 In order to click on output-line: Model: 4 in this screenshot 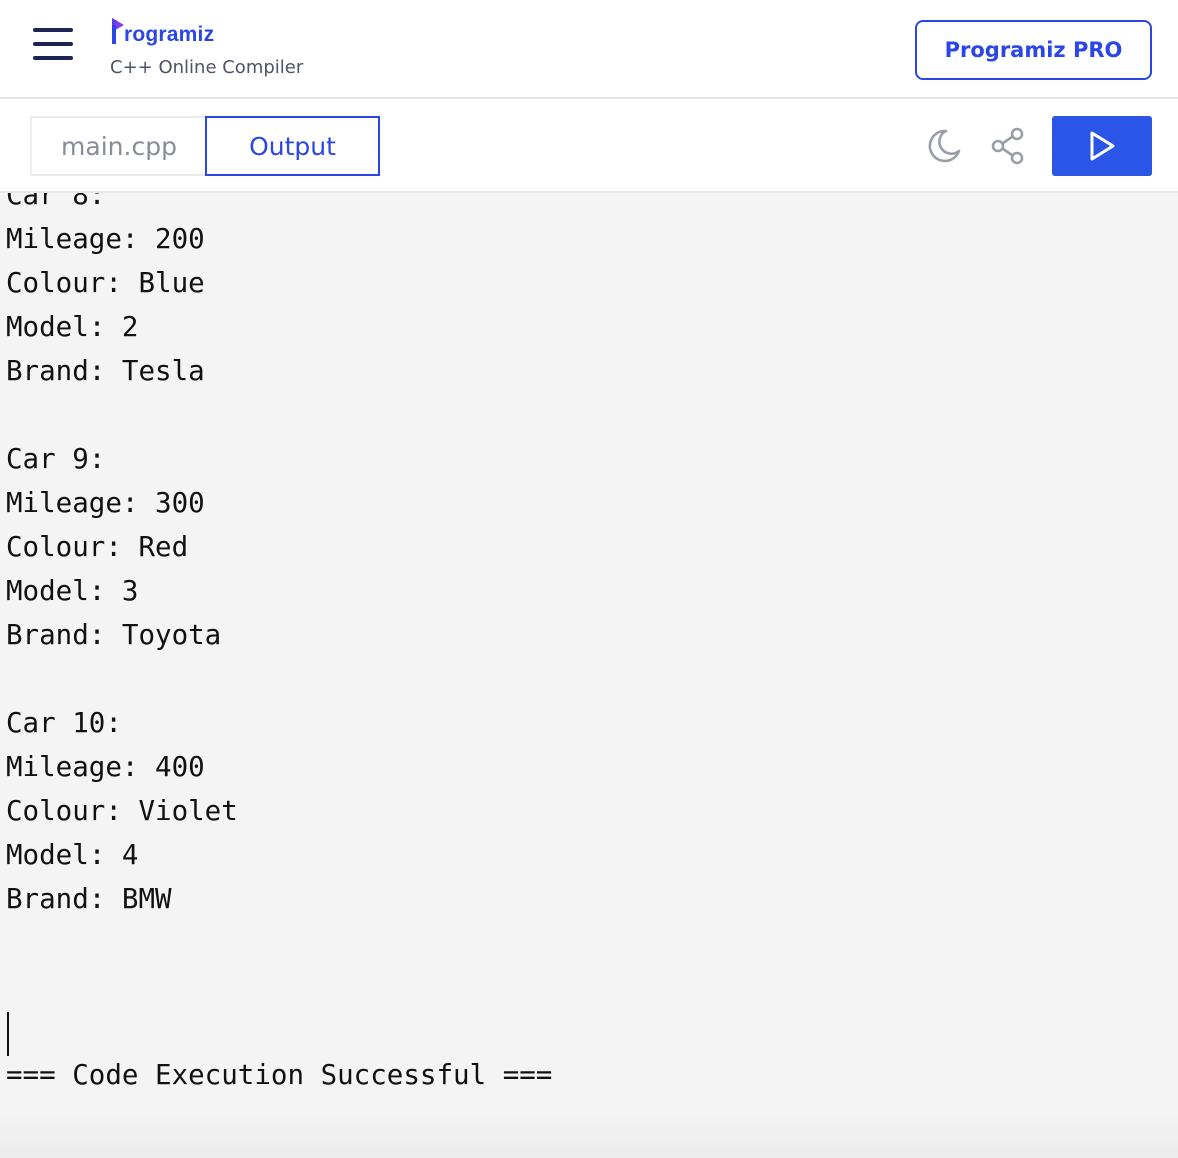, I will do `click(72, 855)`.